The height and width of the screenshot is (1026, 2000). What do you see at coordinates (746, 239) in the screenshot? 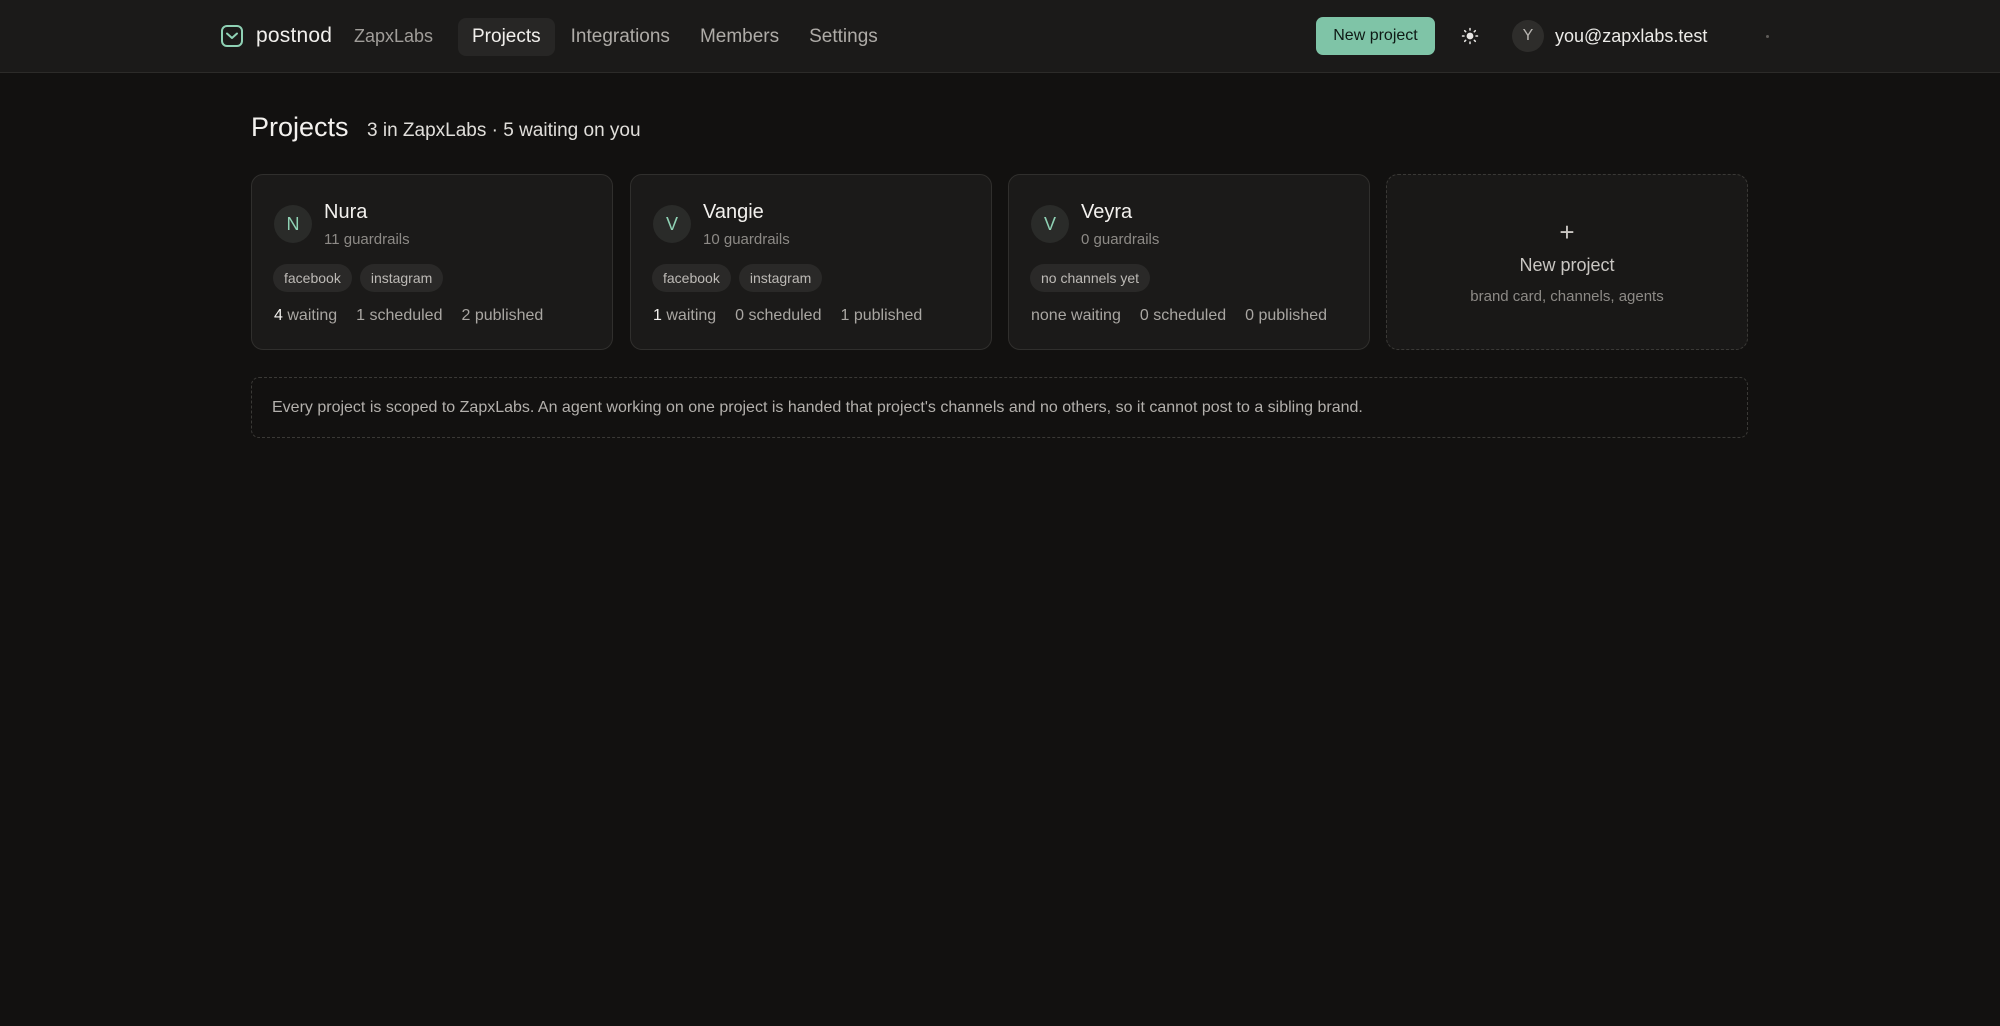
I see `project-guardrails: 10 guardrails` at bounding box center [746, 239].